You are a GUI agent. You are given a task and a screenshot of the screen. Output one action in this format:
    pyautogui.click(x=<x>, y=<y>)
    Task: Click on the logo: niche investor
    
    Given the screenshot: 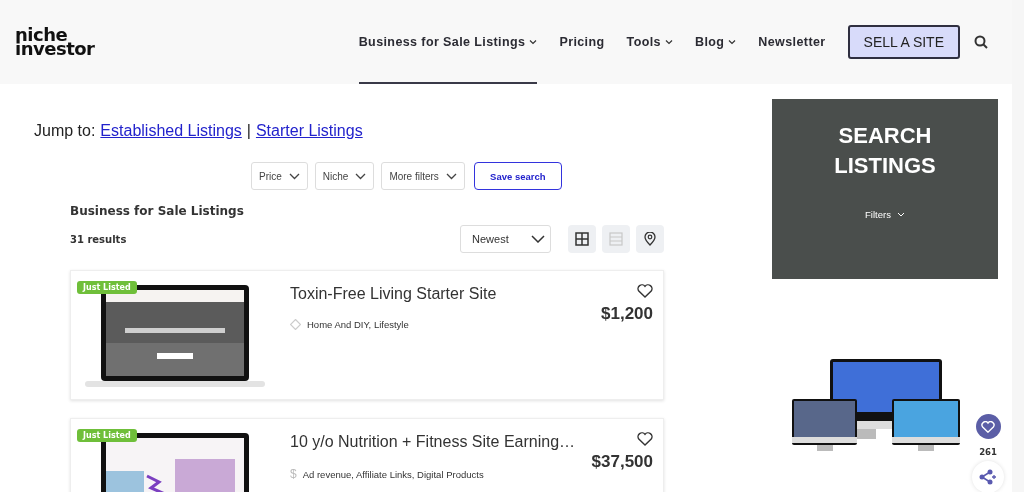 What is the action you would take?
    pyautogui.click(x=55, y=42)
    